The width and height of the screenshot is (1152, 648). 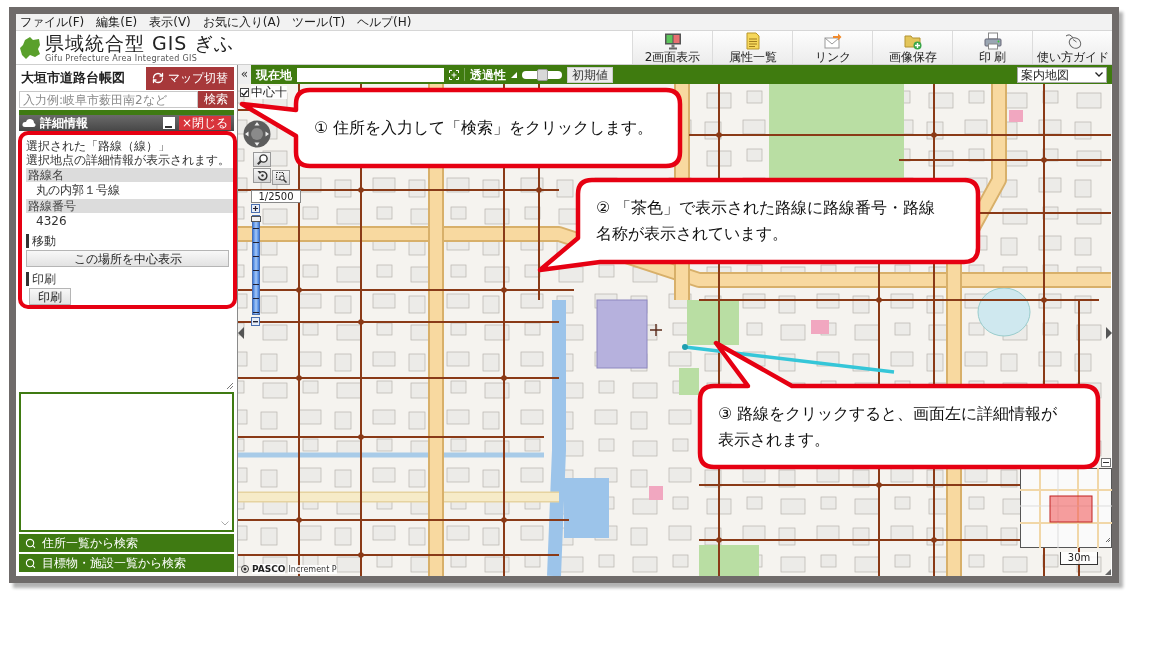 I want to click on field-value: 丸の内郭１号線, so click(x=78, y=190).